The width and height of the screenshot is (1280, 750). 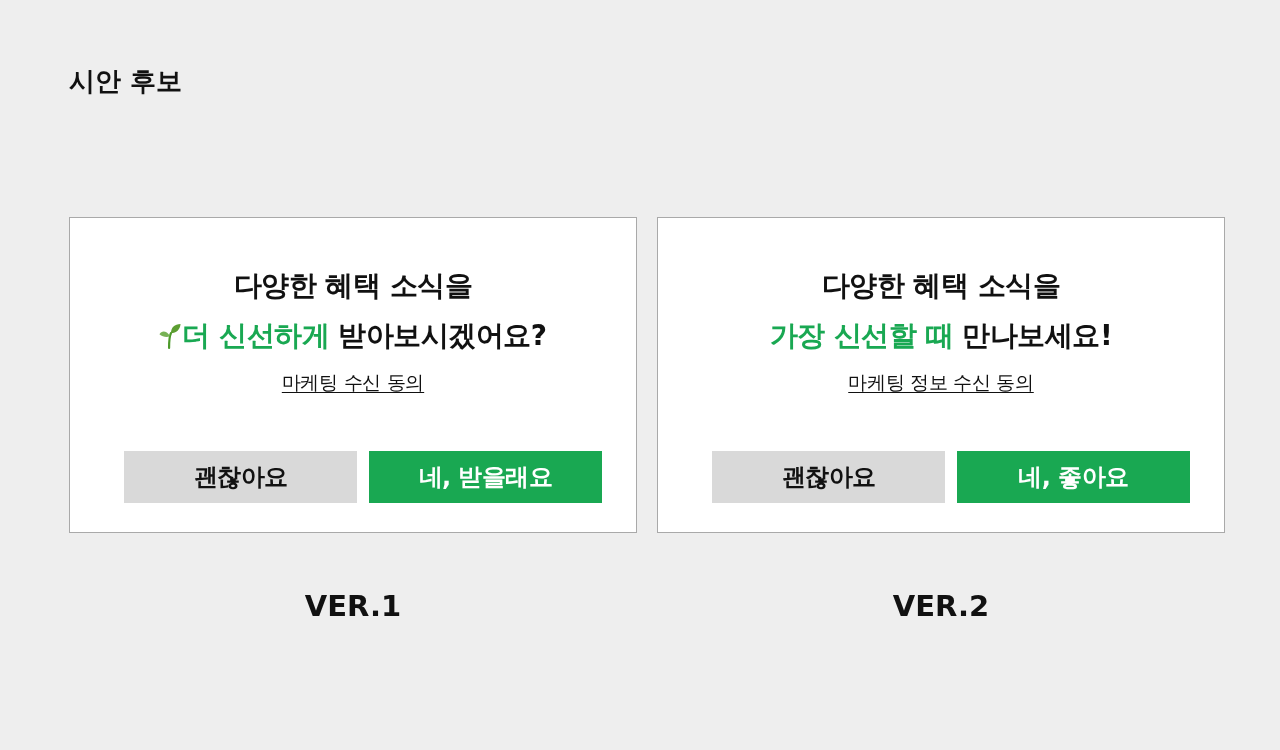 I want to click on page-title: 시안 후보, so click(x=126, y=81).